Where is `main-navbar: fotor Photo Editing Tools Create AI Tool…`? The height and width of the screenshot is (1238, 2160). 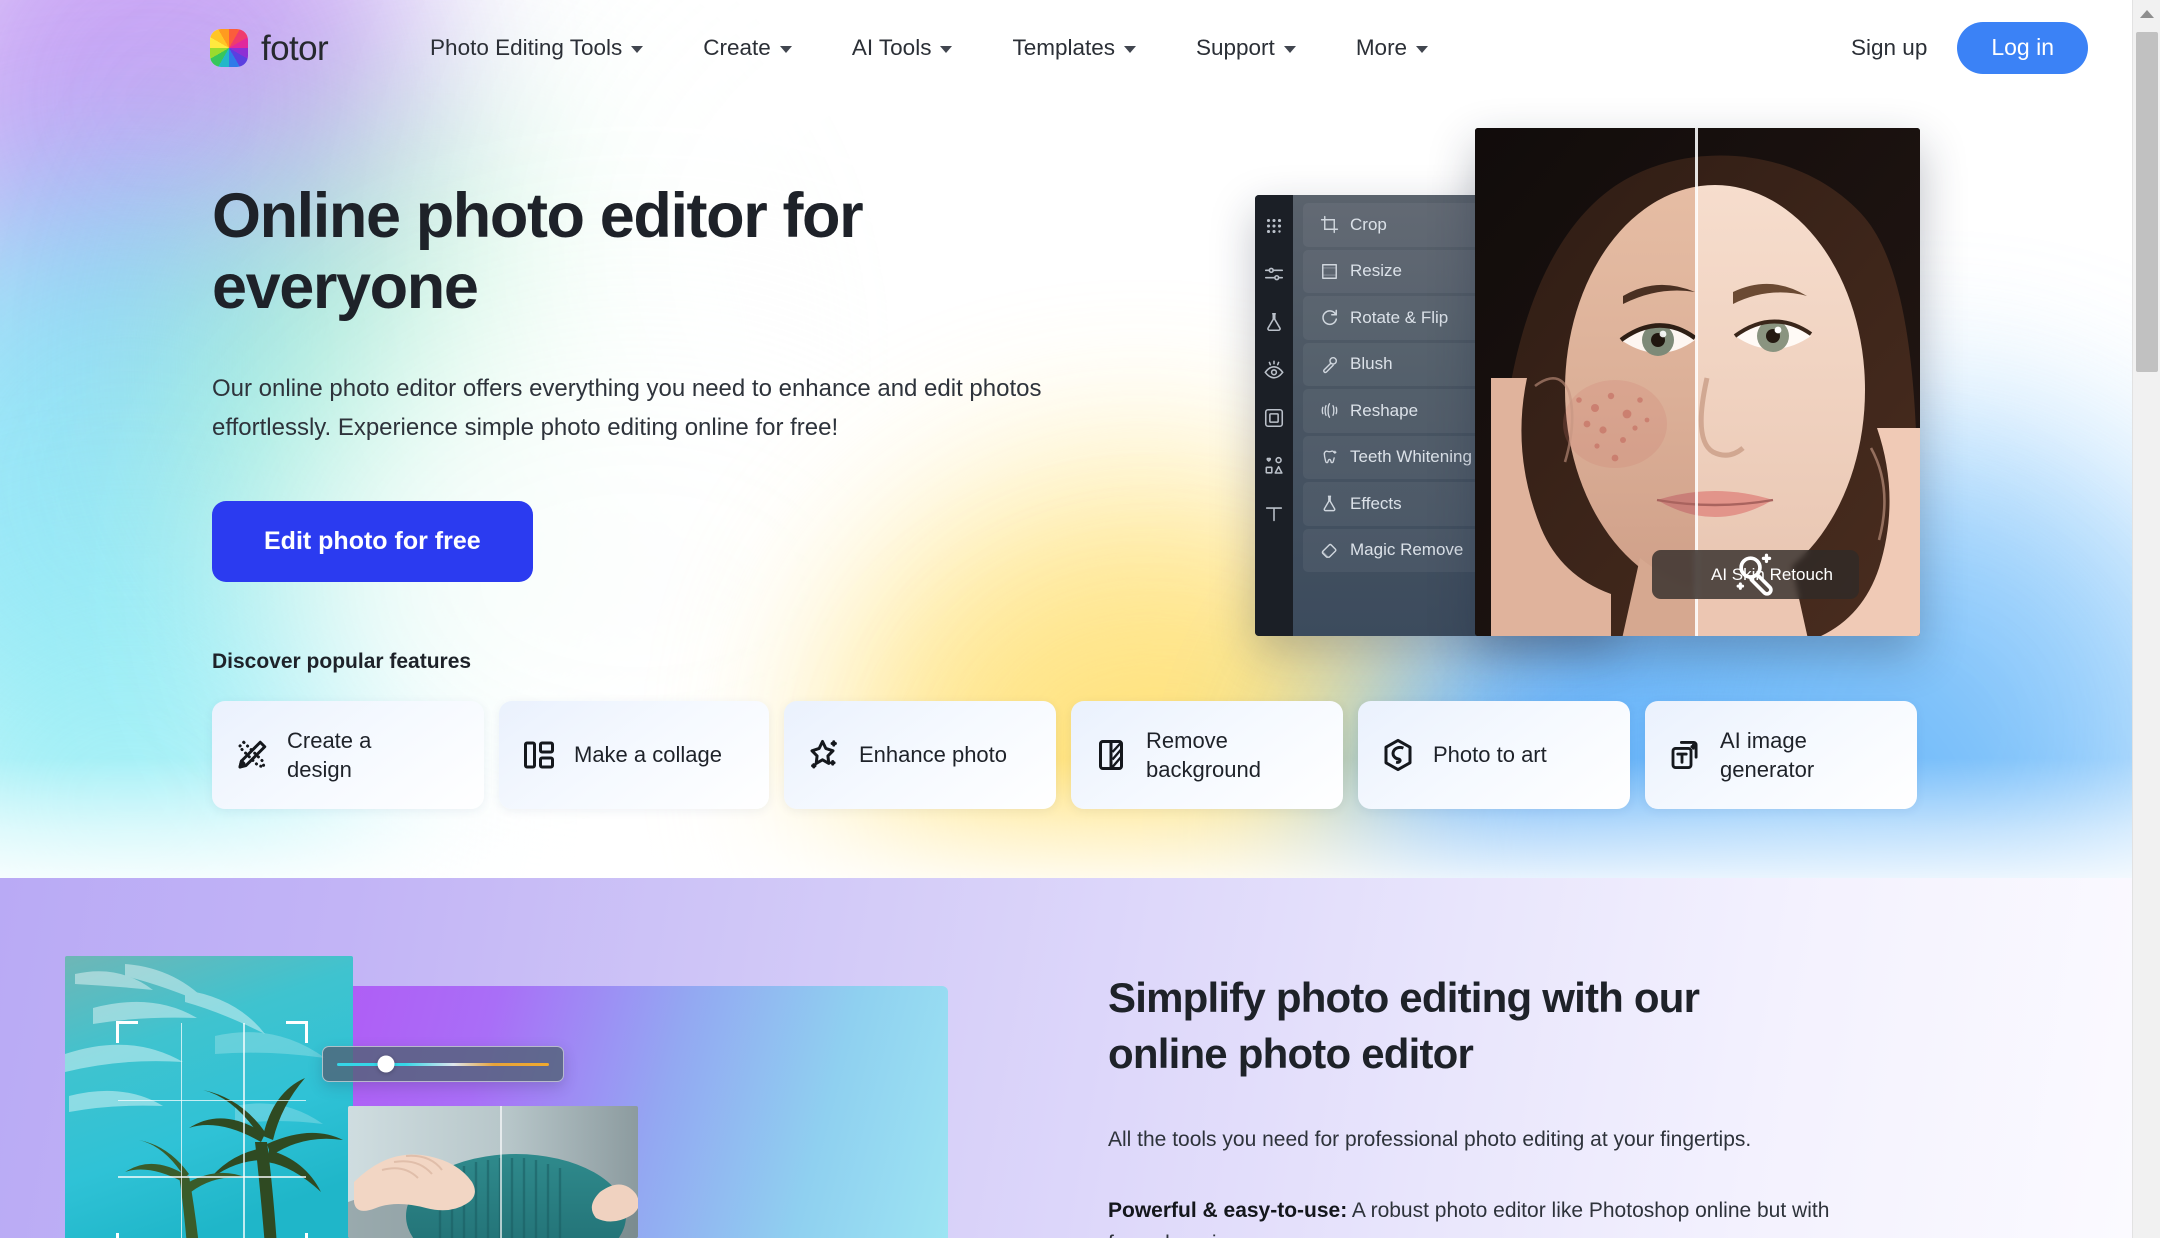 main-navbar: fotor Photo Editing Tools Create AI Tool… is located at coordinates (1066, 48).